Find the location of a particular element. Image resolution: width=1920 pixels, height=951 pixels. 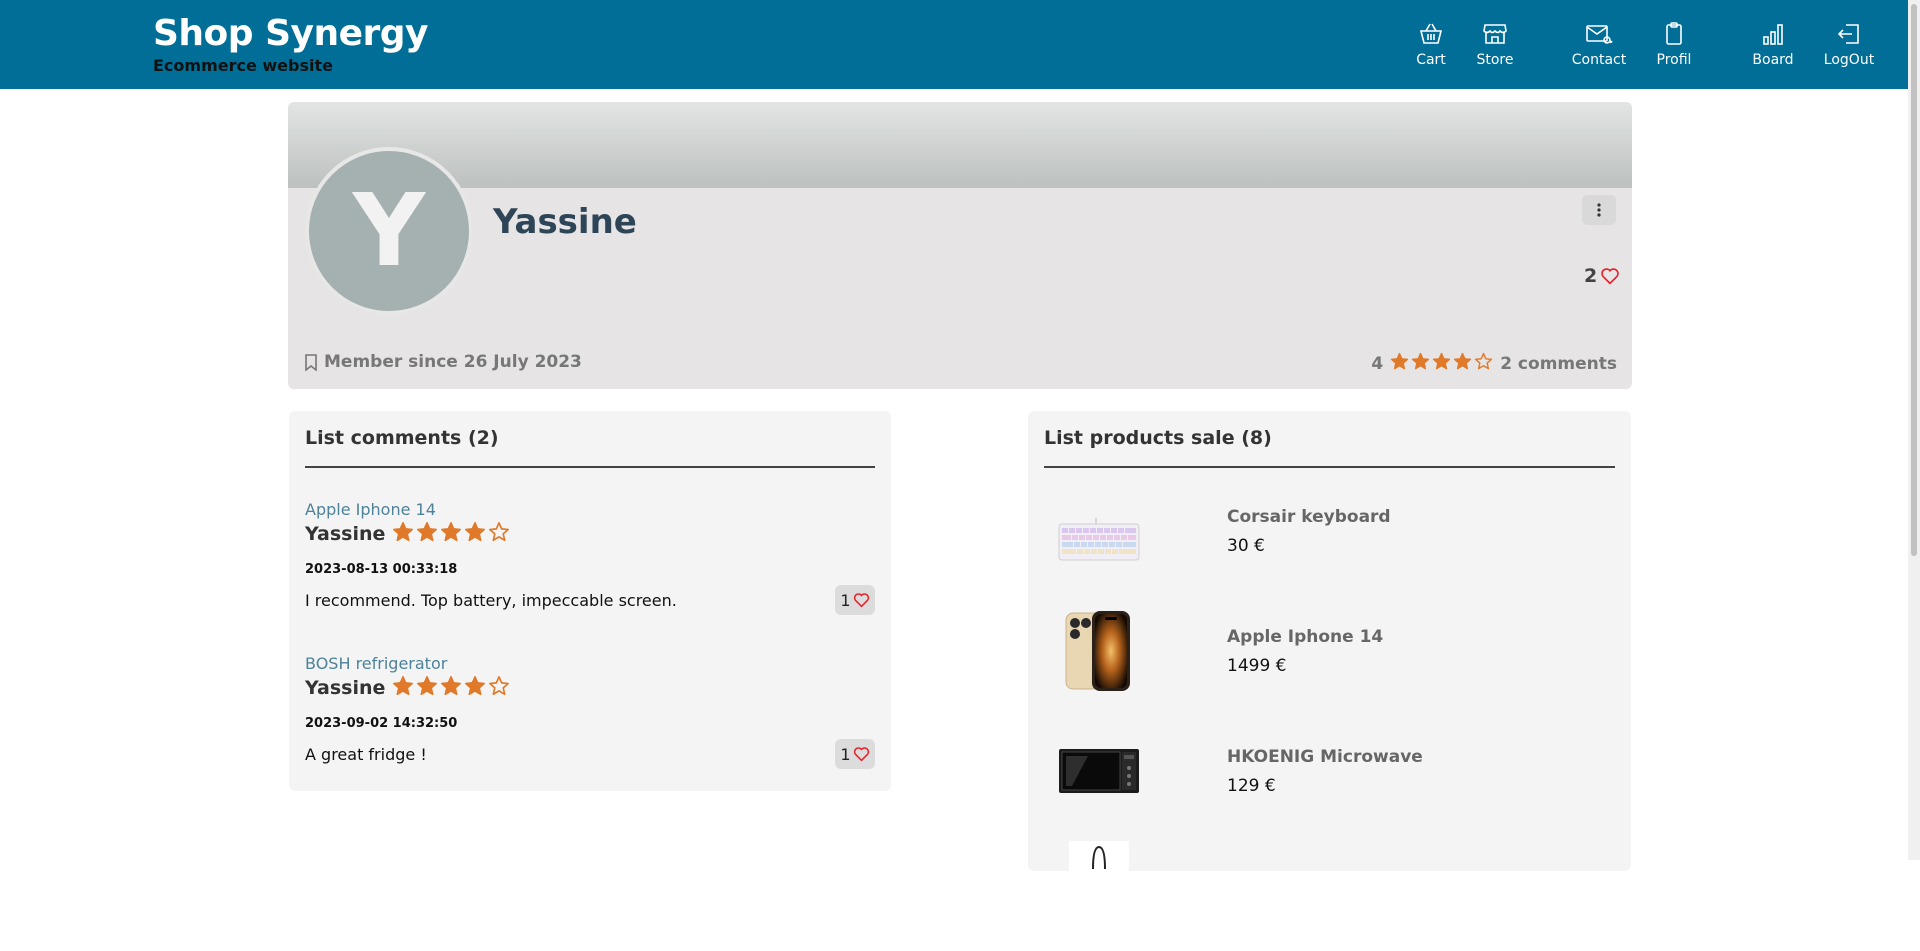

nav-profil-label: Profil is located at coordinates (1674, 60).